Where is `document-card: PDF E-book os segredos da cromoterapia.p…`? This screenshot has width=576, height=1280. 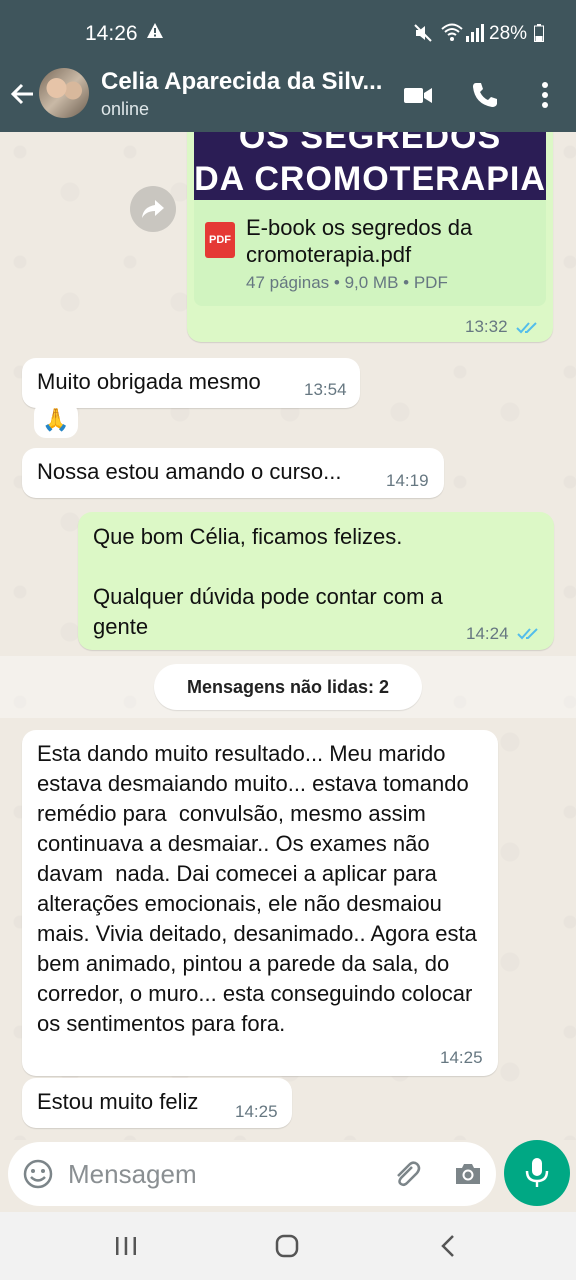 document-card: PDF E-book os segredos da cromoterapia.p… is located at coordinates (370, 253).